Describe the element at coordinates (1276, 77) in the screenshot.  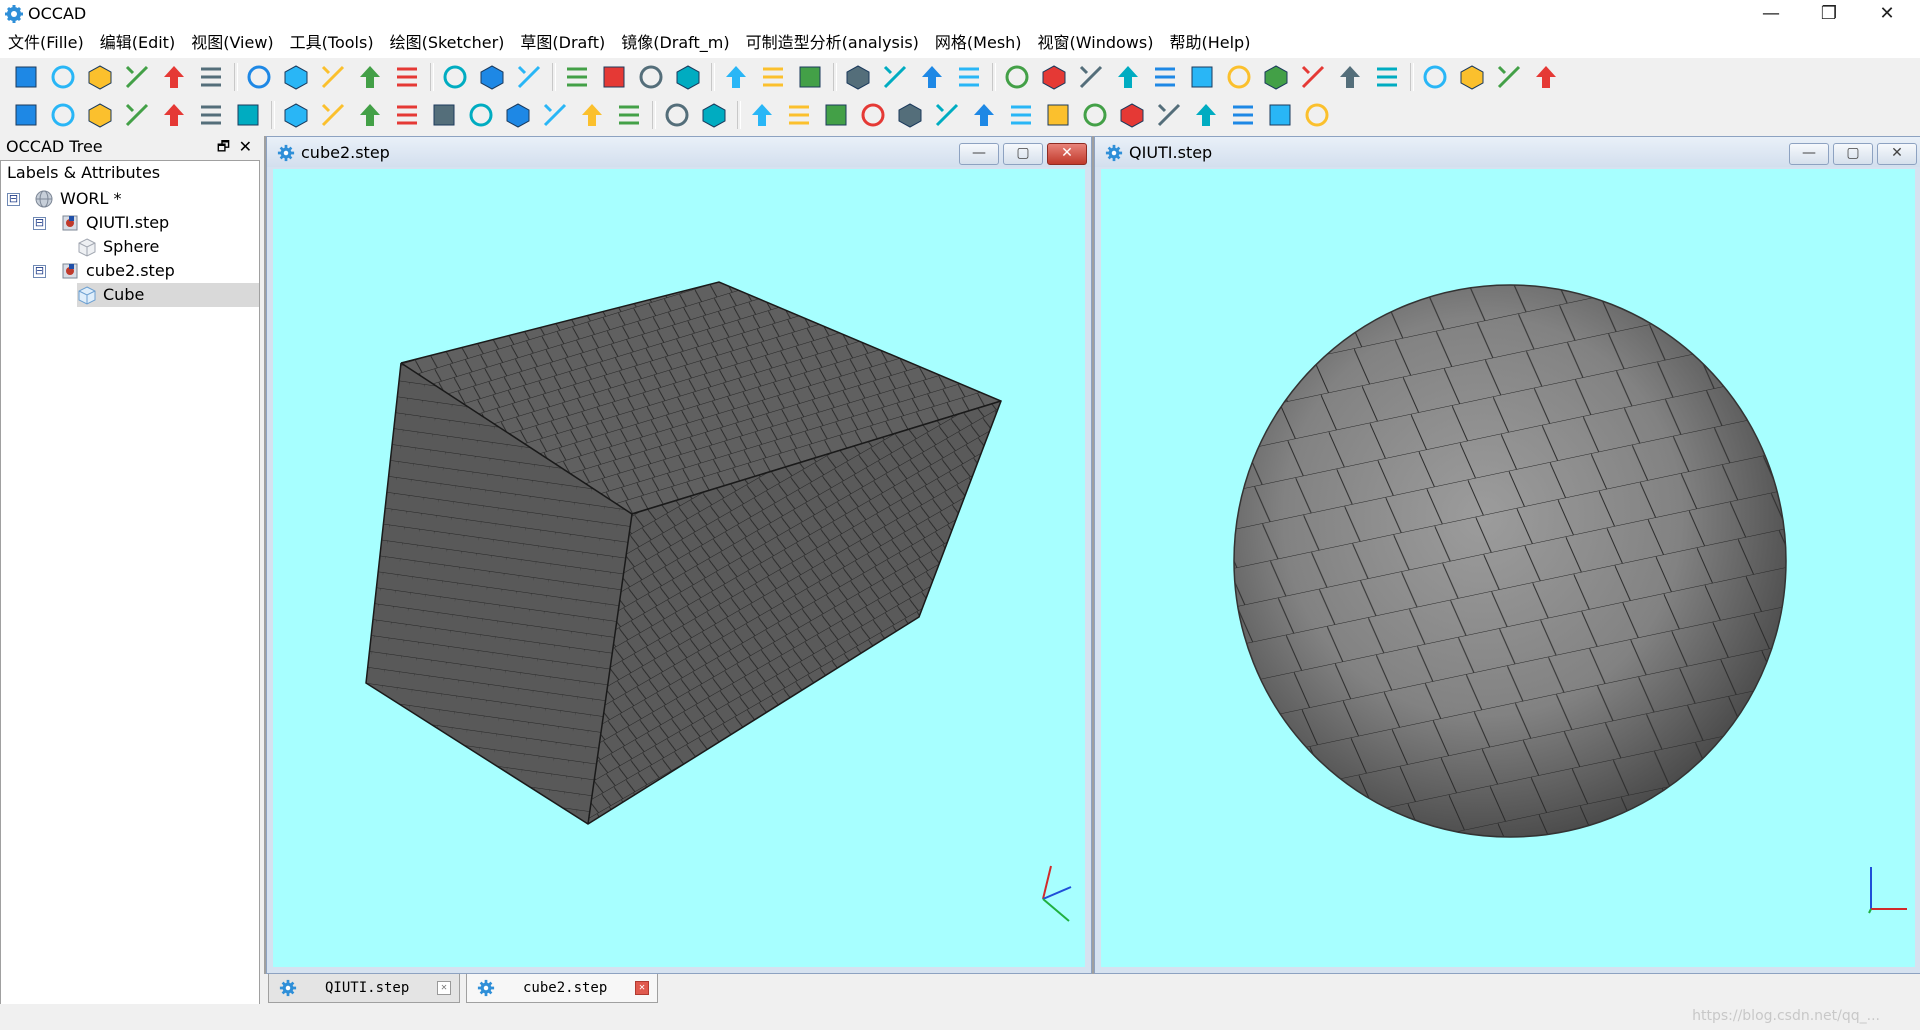
I see `text-icon` at that location.